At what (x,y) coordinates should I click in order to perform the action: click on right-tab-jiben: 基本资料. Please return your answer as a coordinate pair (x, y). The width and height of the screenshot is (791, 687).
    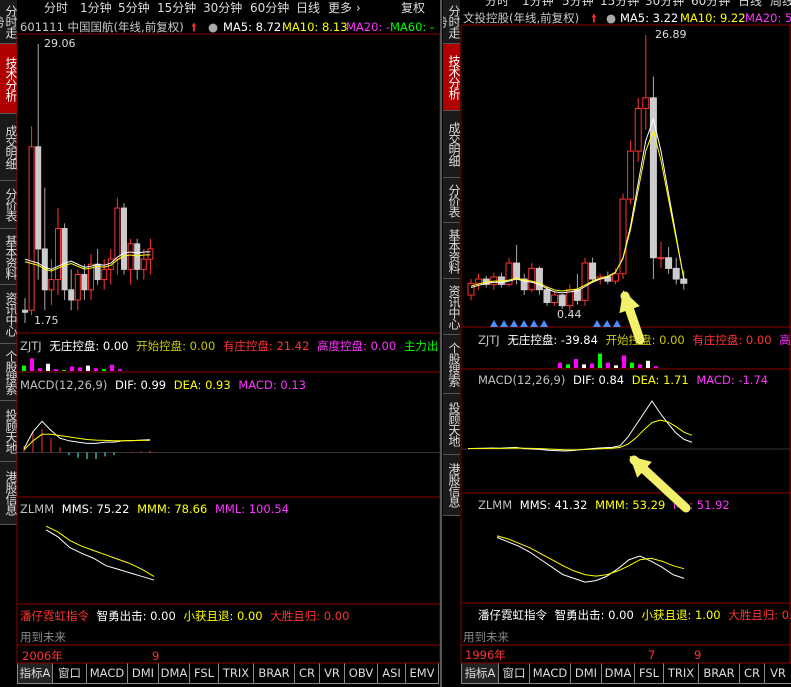
    Looking at the image, I should click on (451, 251).